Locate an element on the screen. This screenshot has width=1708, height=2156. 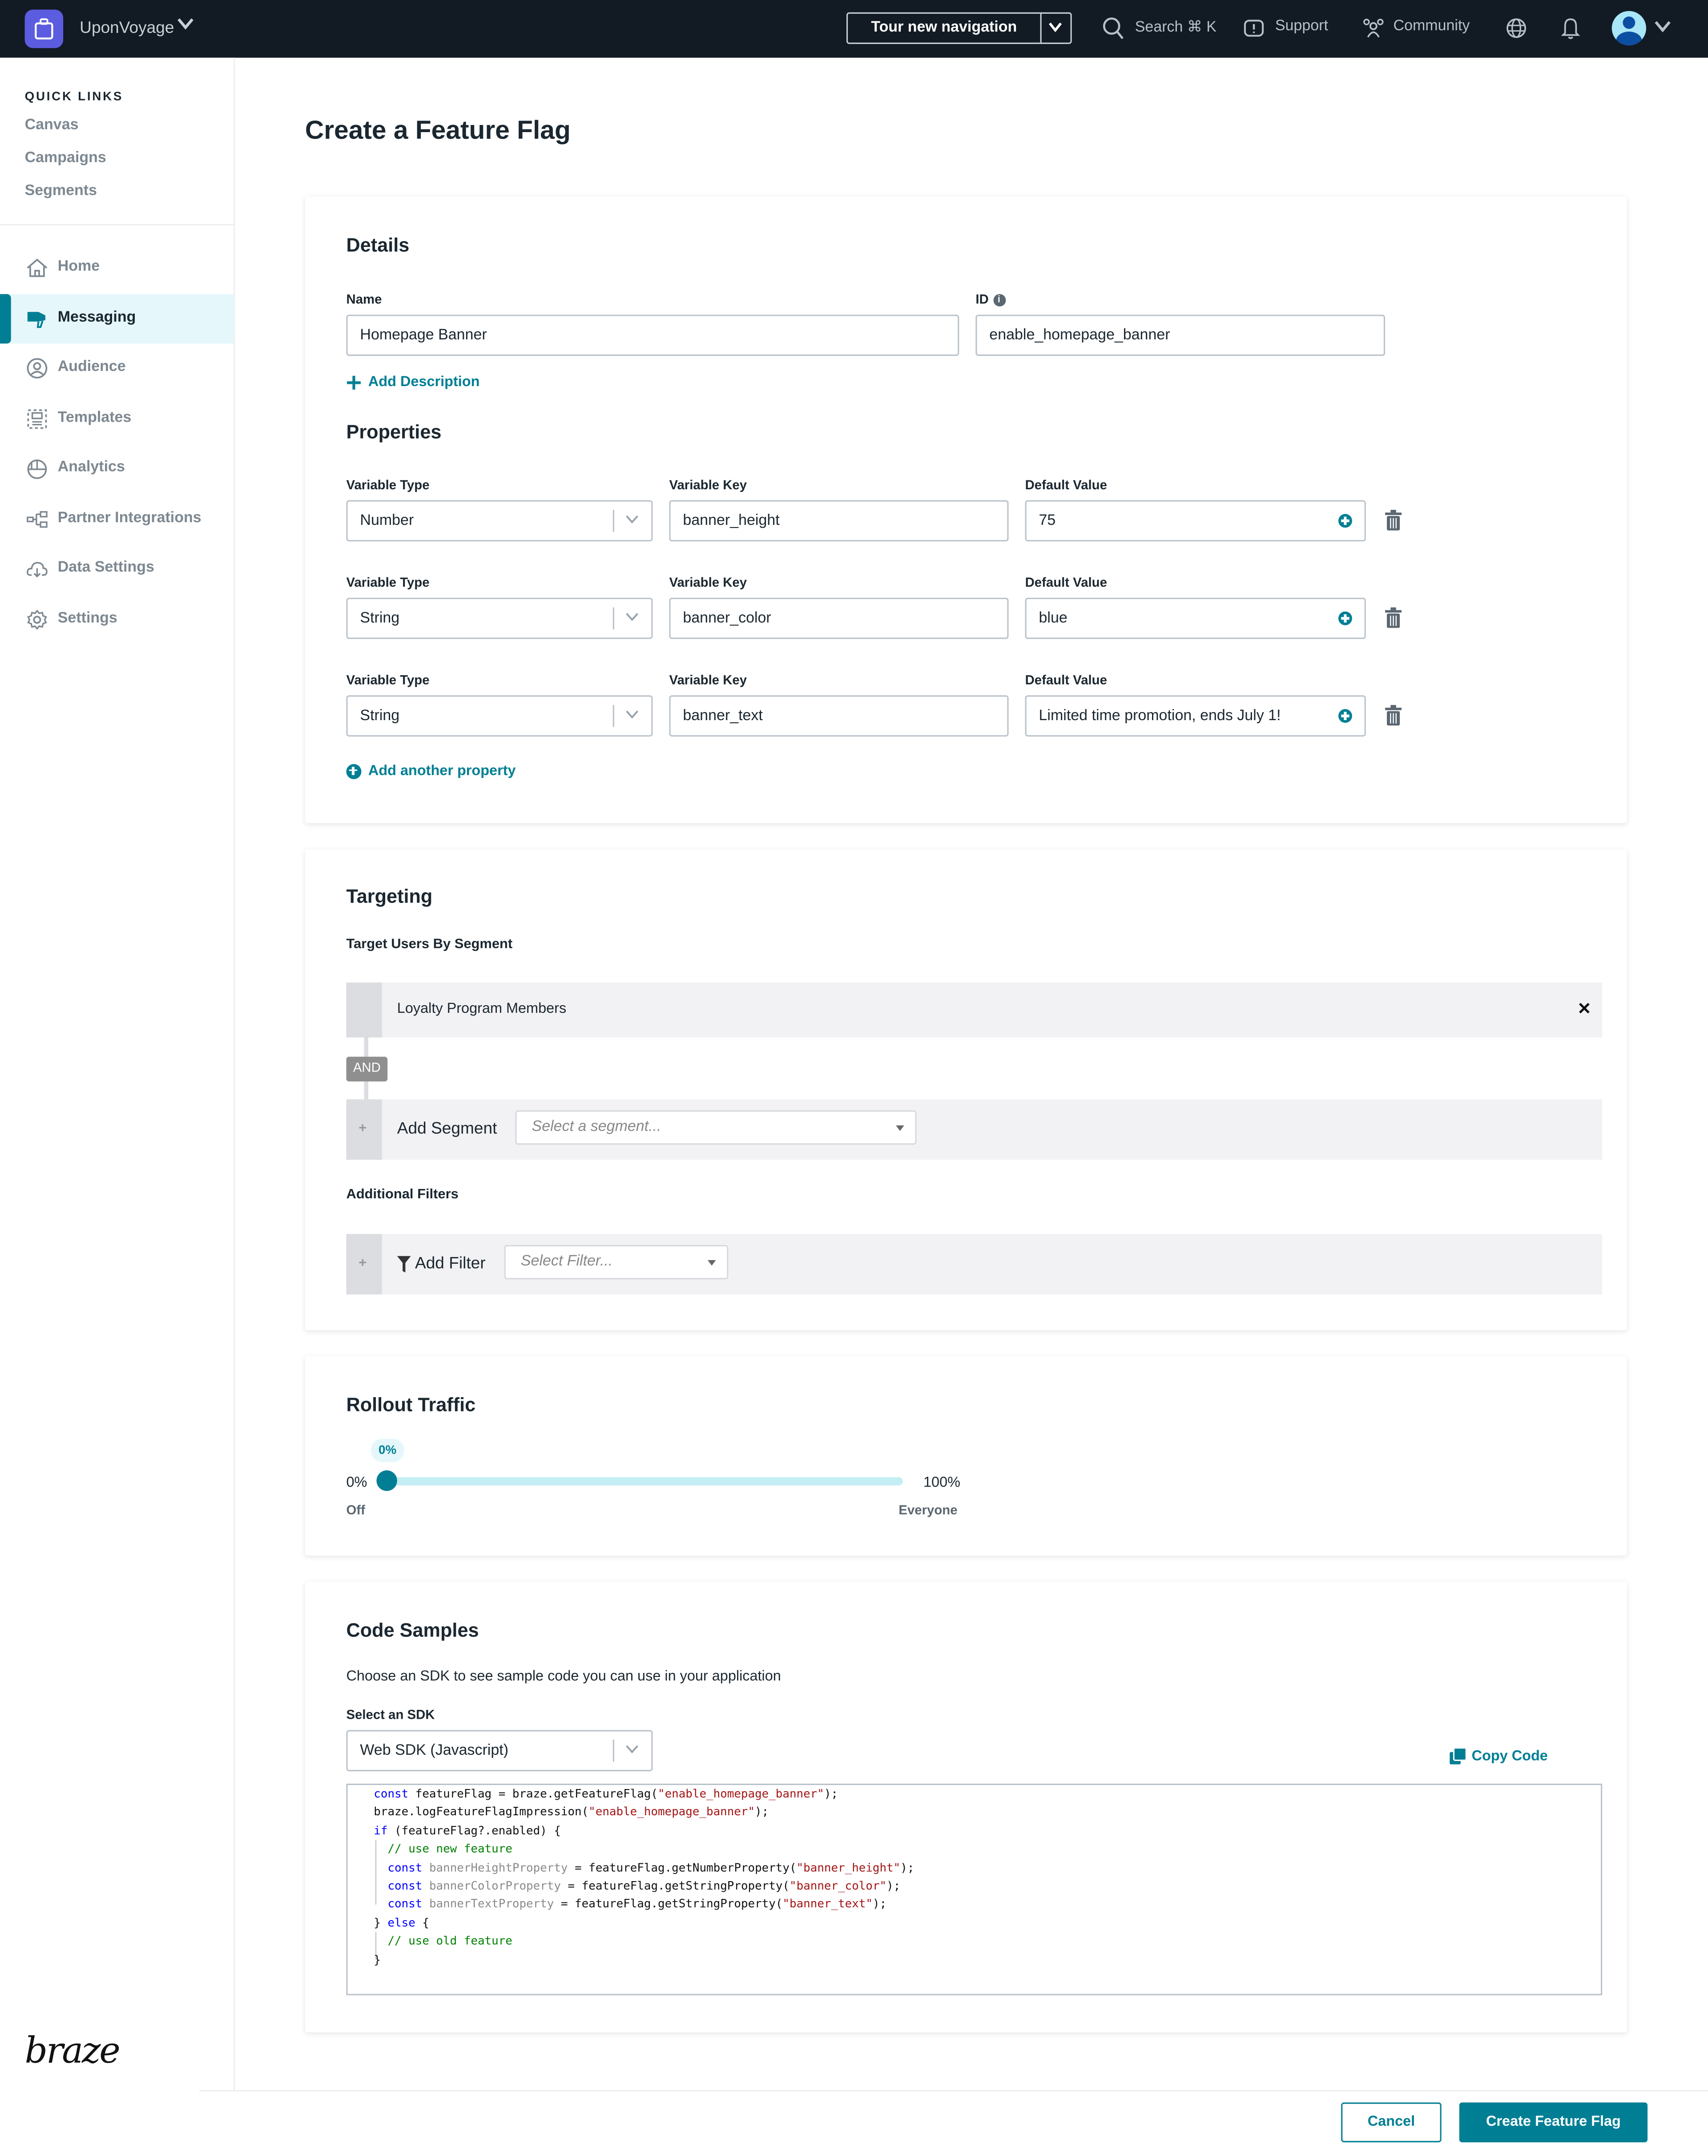
name-input: Homepage Banner is located at coordinates (652, 335).